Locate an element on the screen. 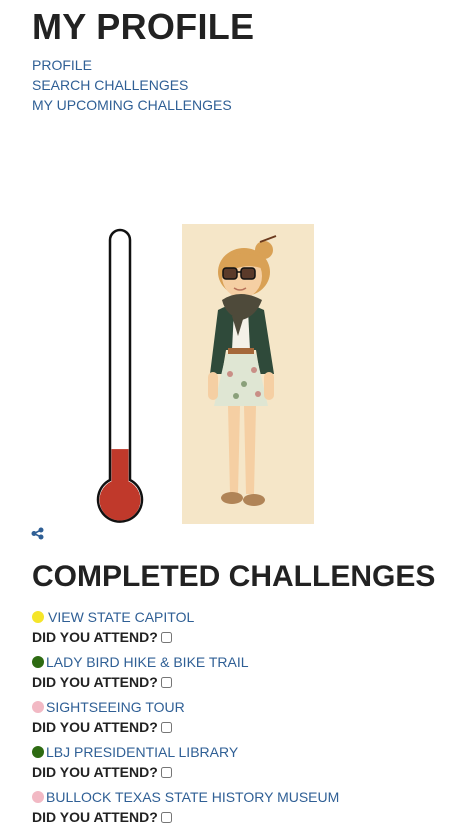 The width and height of the screenshot is (452, 835). completed-challenges-title: COMPLETED CHALLENGES is located at coordinates (234, 576).